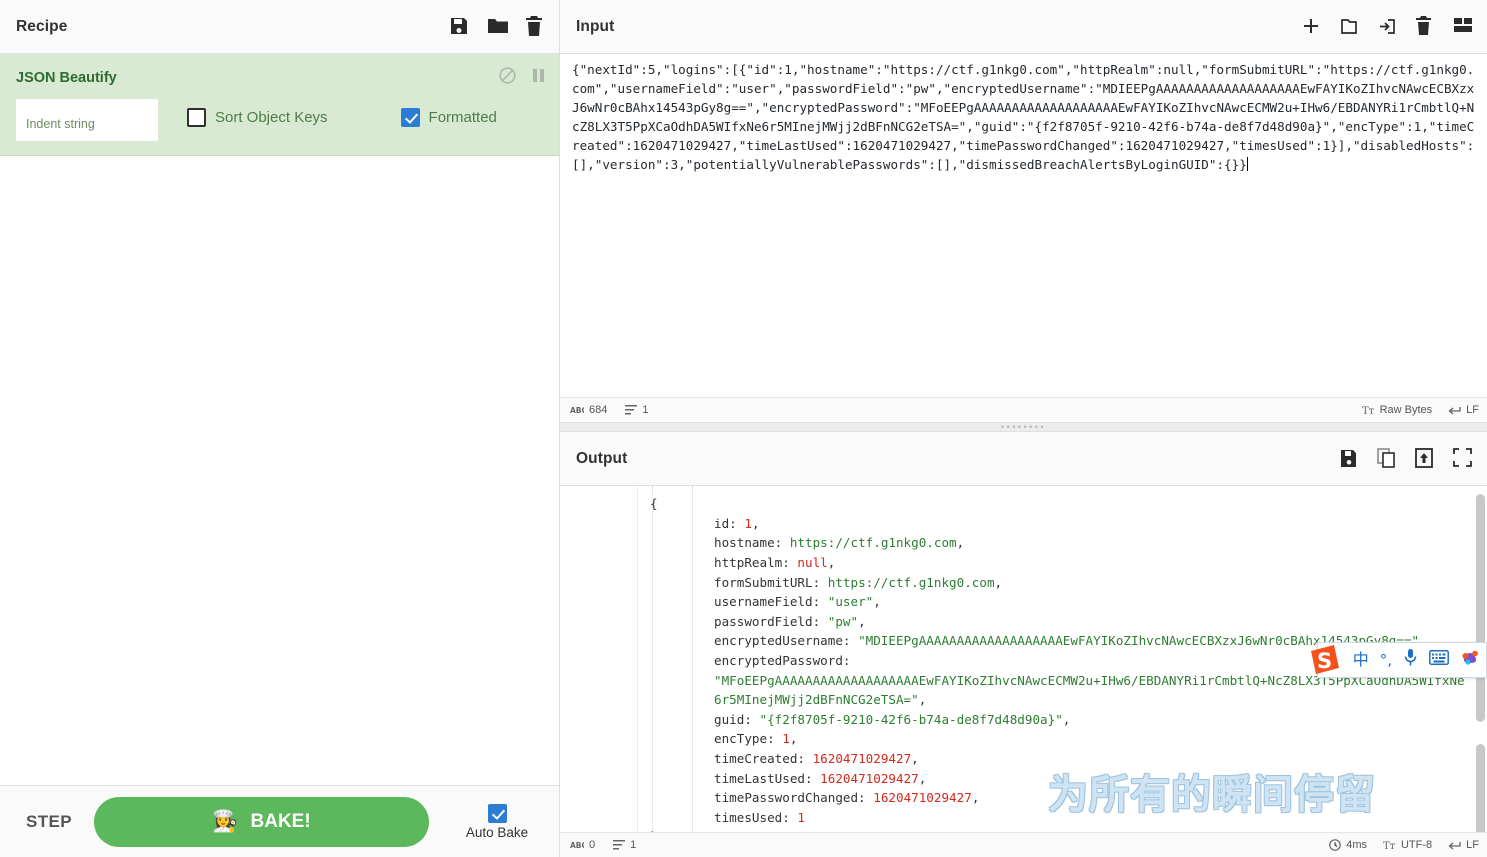  I want to click on recipe-operation-json-beautify: JSON Beautify Sort Object Keys, so click(279, 105).